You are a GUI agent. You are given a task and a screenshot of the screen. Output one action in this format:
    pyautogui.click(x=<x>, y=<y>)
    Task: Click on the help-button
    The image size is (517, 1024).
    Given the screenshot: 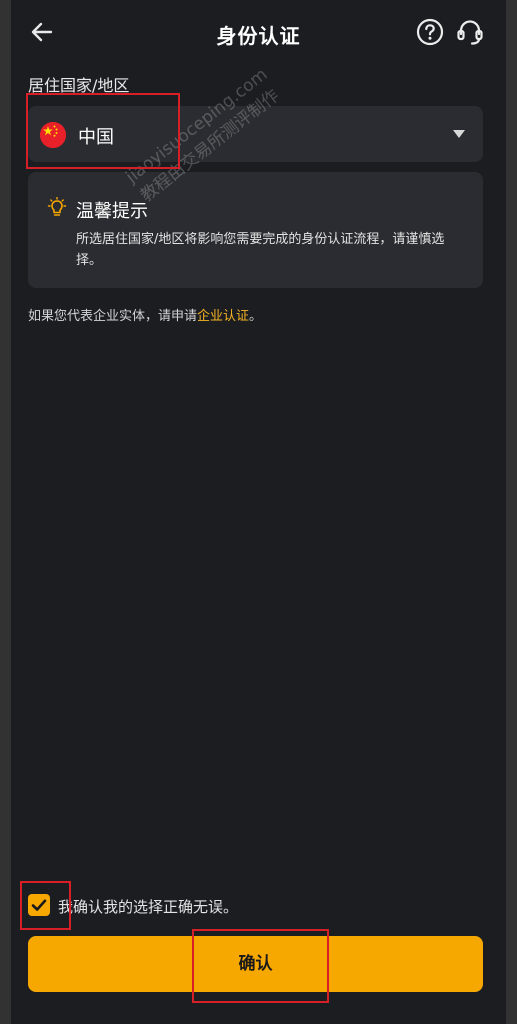 What is the action you would take?
    pyautogui.click(x=430, y=32)
    